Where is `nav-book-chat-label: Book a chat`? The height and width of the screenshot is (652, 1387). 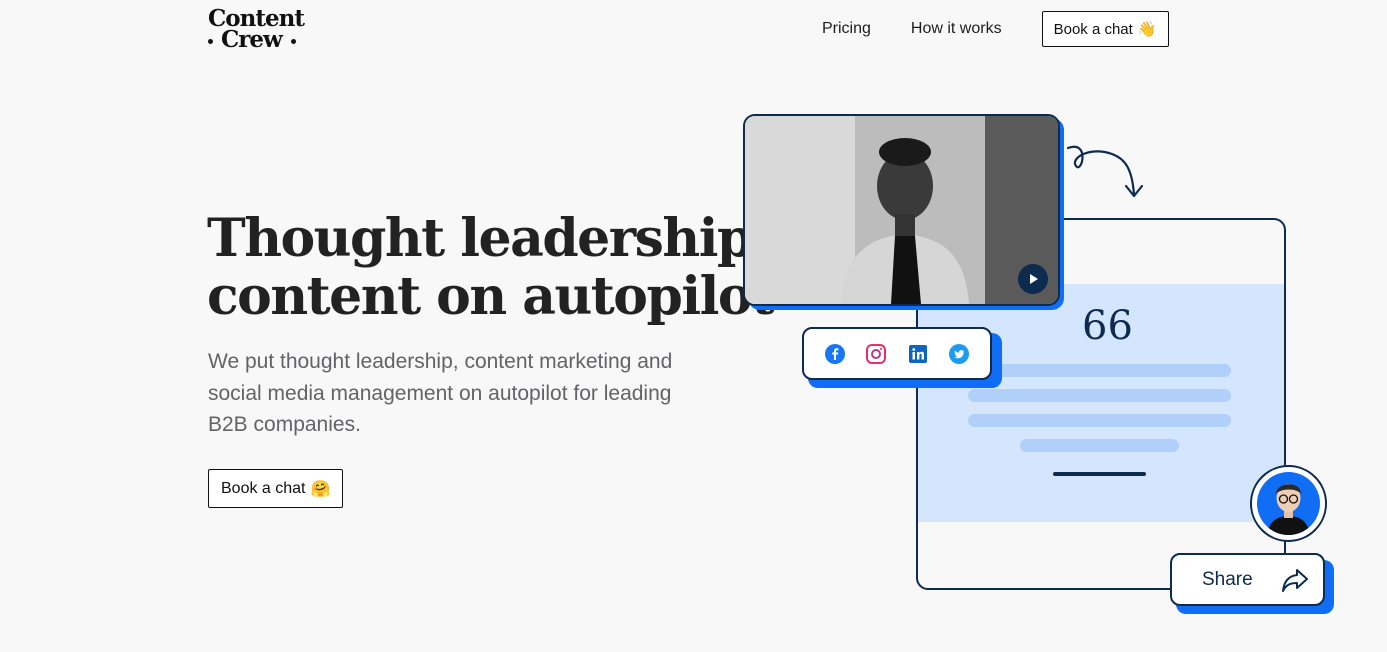
nav-book-chat-label: Book a chat is located at coordinates (1093, 29).